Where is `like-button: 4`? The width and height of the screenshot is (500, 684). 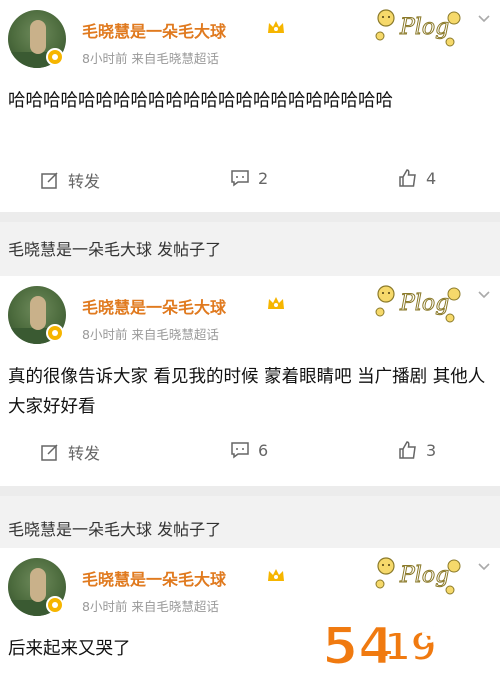 like-button: 4 is located at coordinates (417, 178).